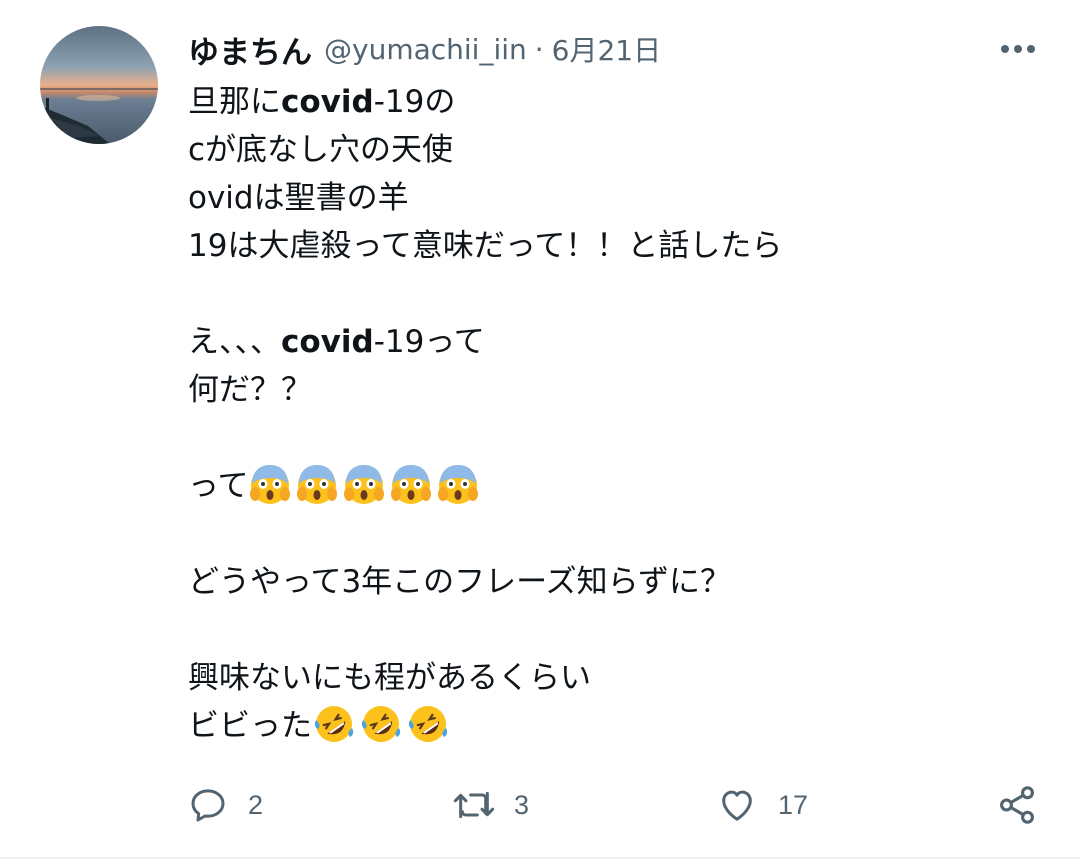 Image resolution: width=1080 pixels, height=867 pixels. I want to click on tweet-header: ゆまちん @yumachii_iin · 6月21日, so click(424, 49).